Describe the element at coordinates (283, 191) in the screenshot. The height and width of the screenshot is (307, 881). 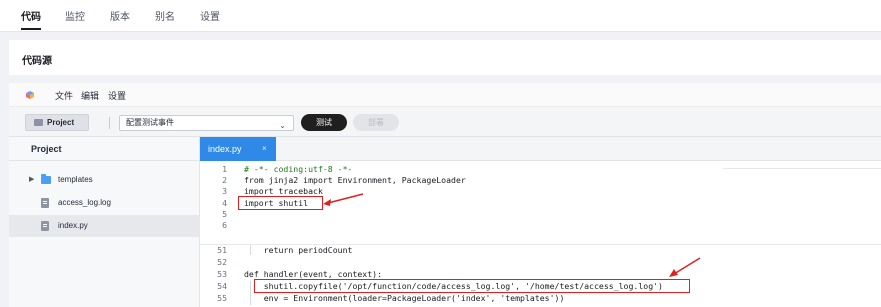
I see `code-text: import traceback` at that location.